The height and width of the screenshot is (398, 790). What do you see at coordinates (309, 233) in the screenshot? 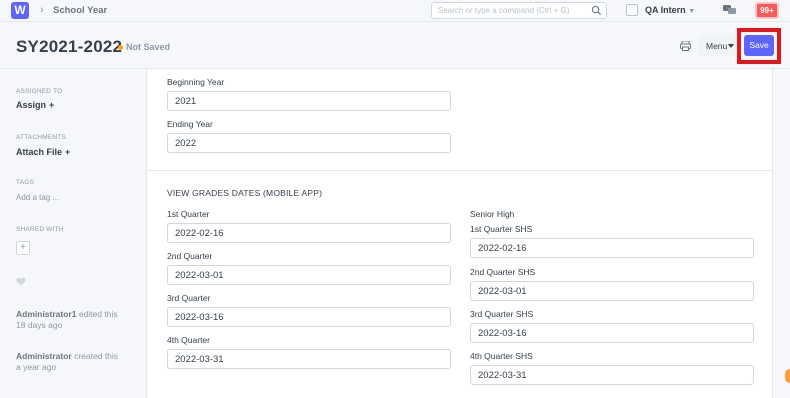
I see `quarter-1-date-input` at bounding box center [309, 233].